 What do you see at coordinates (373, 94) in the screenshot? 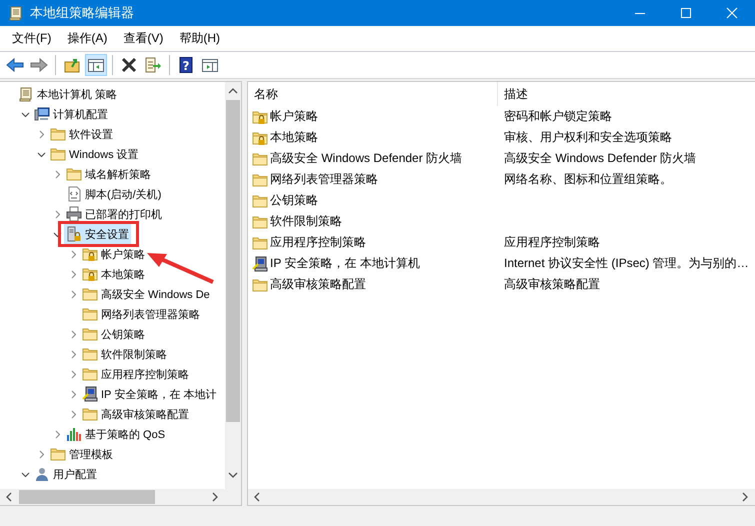
I see `column-header: 名称` at bounding box center [373, 94].